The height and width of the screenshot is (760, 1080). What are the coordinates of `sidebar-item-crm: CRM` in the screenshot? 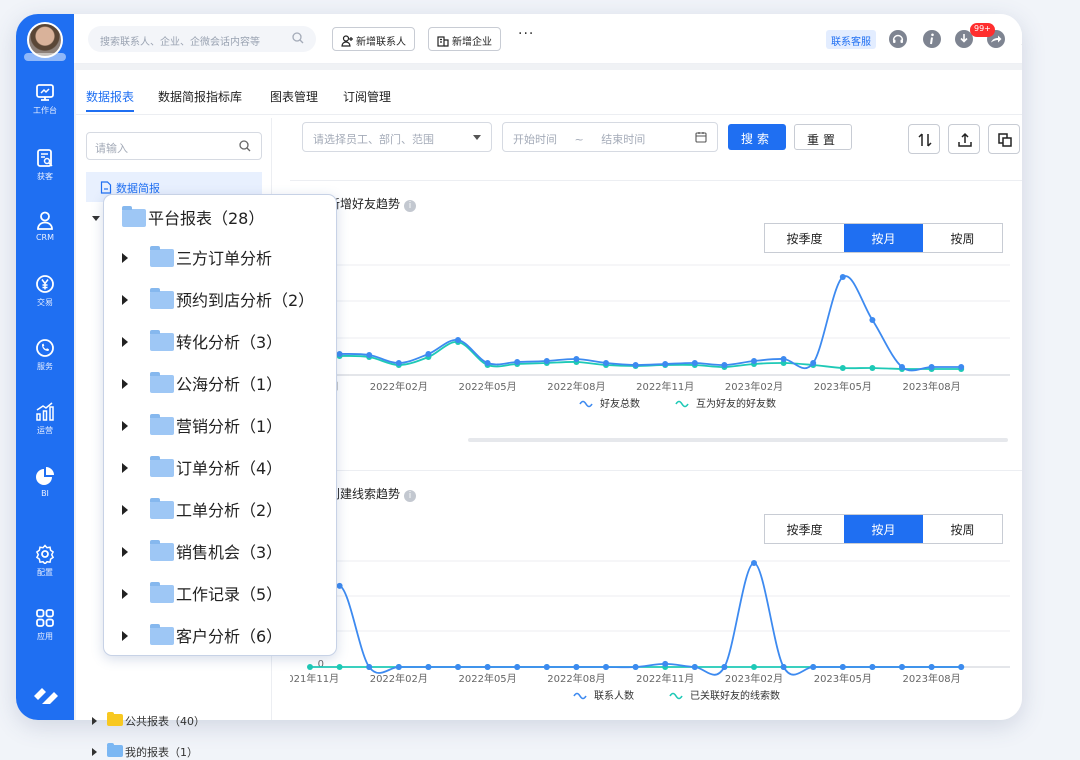 It's located at (45, 226).